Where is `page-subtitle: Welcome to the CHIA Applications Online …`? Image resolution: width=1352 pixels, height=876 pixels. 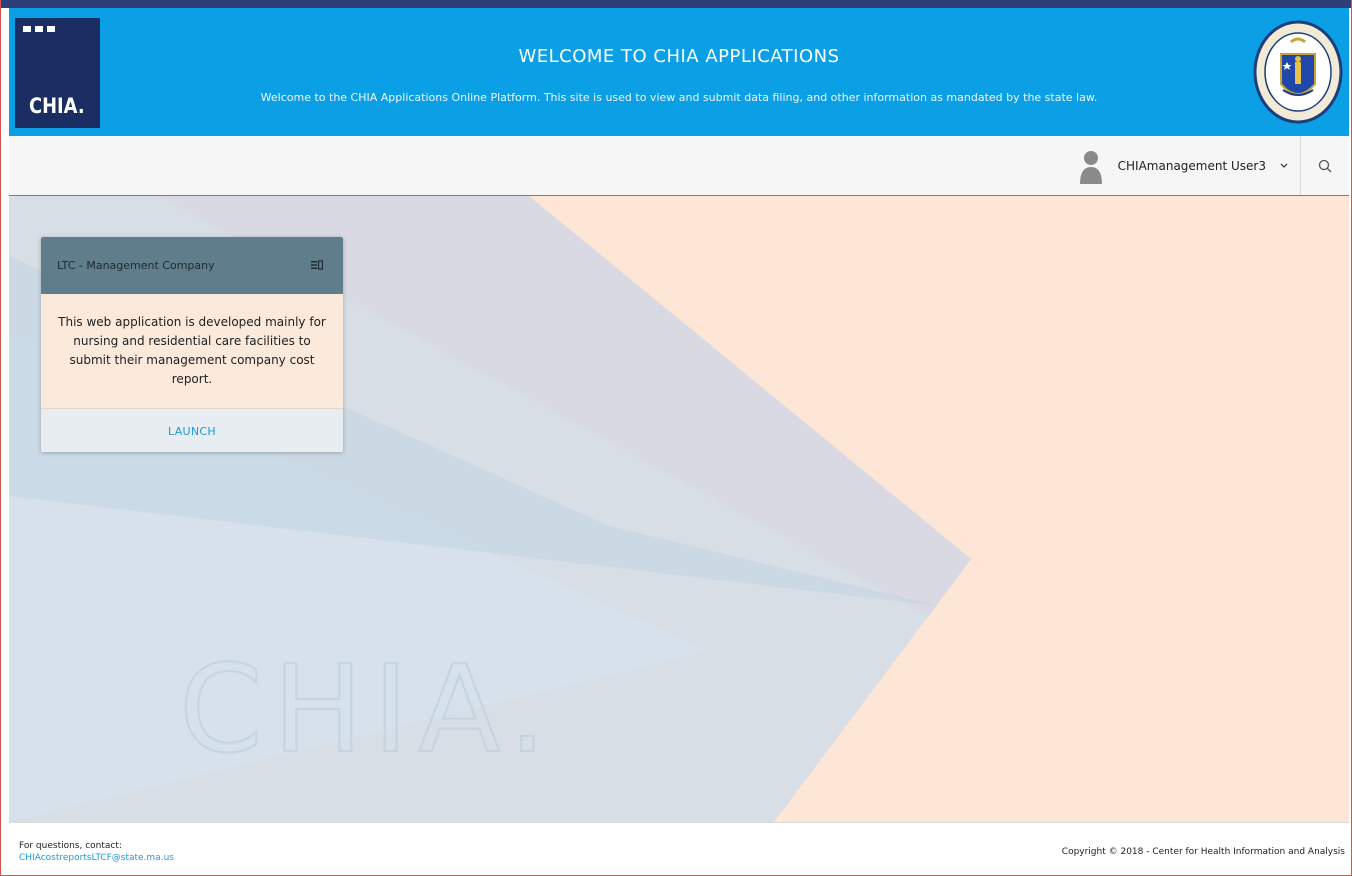 page-subtitle: Welcome to the CHIA Applications Online … is located at coordinates (679, 97).